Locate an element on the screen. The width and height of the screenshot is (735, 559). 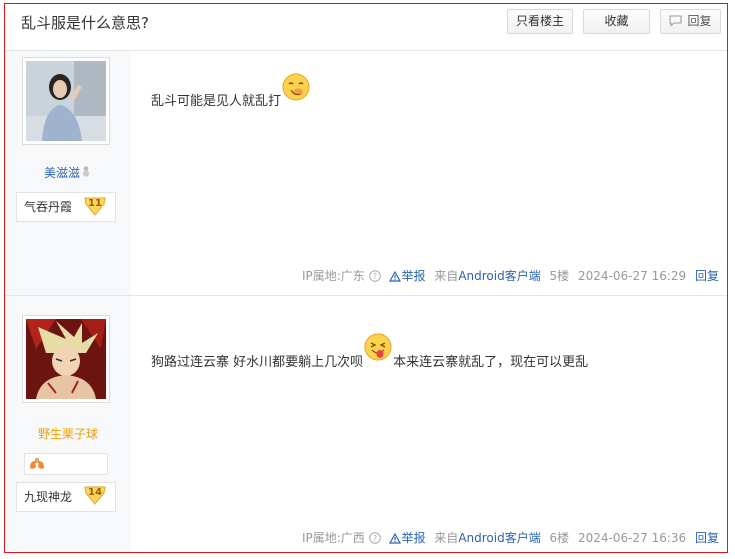
level-number: 11 is located at coordinates (95, 203).